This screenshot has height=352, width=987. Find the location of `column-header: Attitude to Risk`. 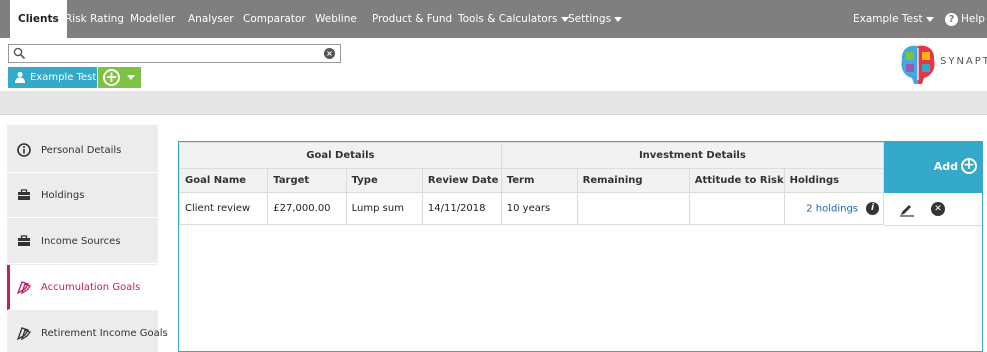

column-header: Attitude to Risk is located at coordinates (736, 180).